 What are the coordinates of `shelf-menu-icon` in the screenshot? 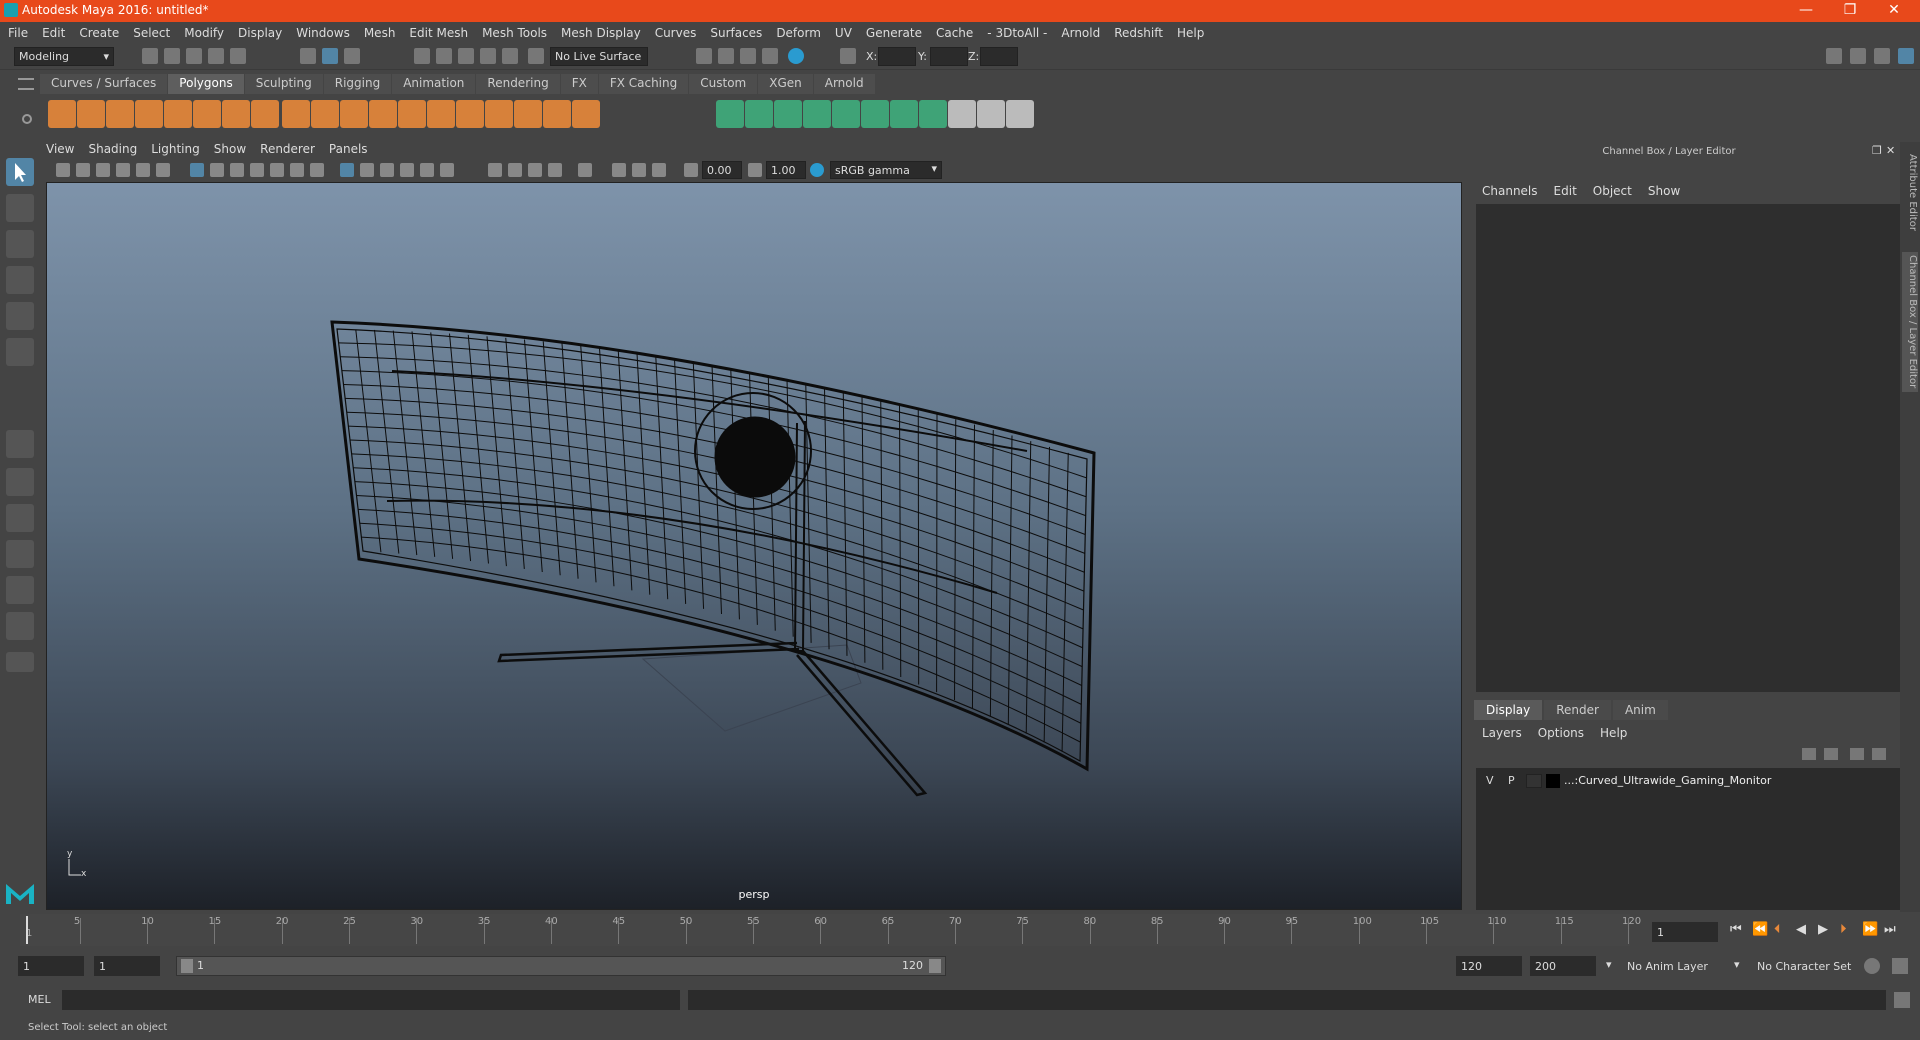 It's located at (26, 84).